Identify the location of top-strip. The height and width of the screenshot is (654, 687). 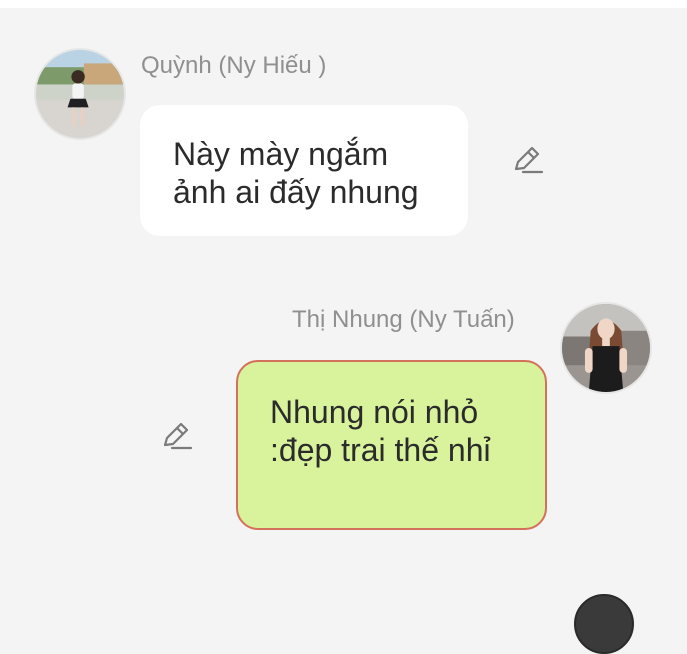
(343, 4).